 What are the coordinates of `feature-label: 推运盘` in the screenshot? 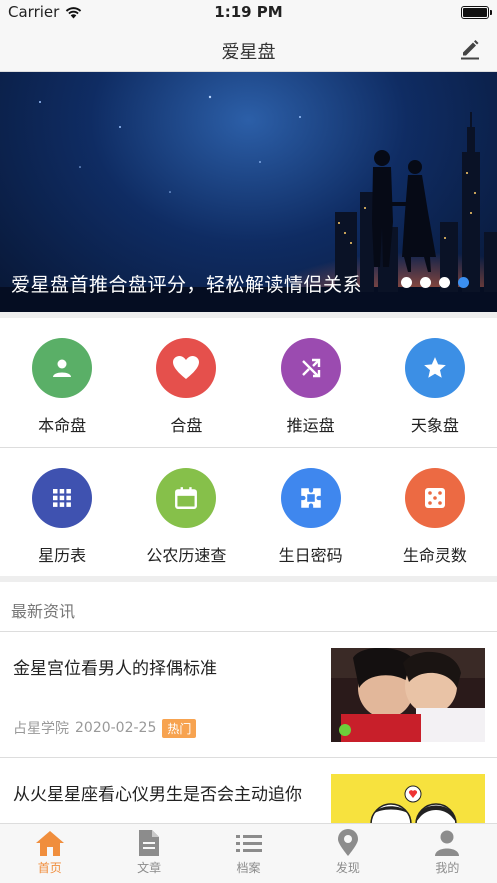 It's located at (310, 425).